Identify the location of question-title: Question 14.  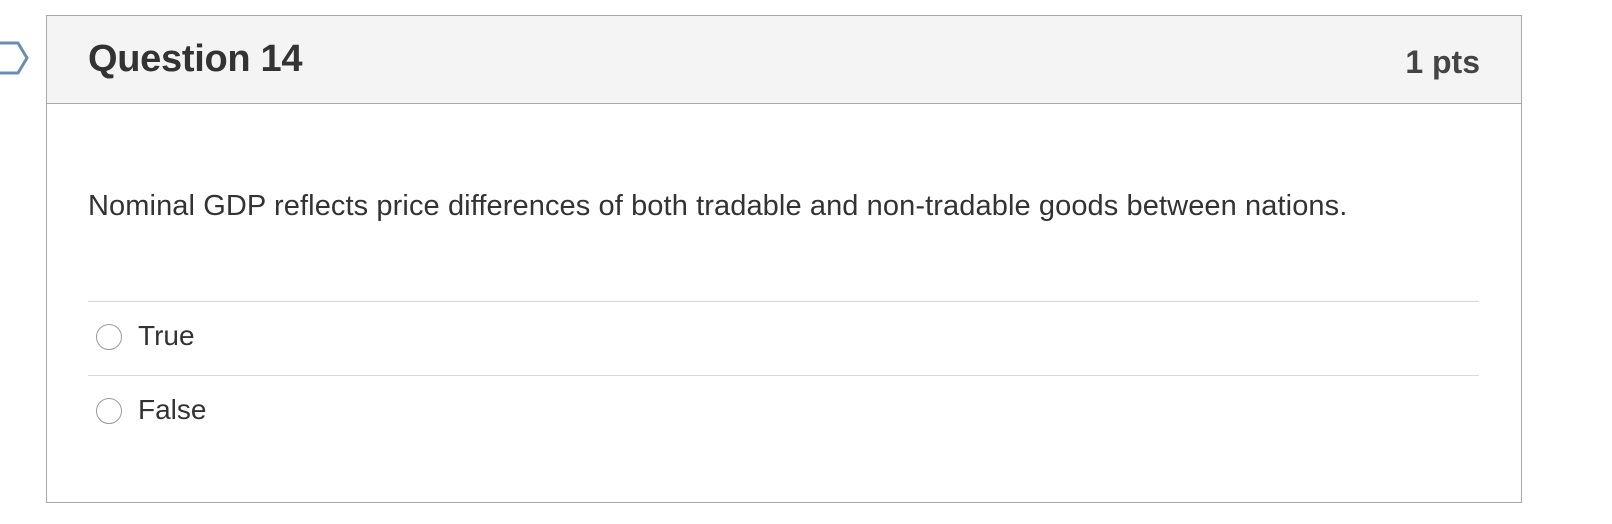
(195, 59).